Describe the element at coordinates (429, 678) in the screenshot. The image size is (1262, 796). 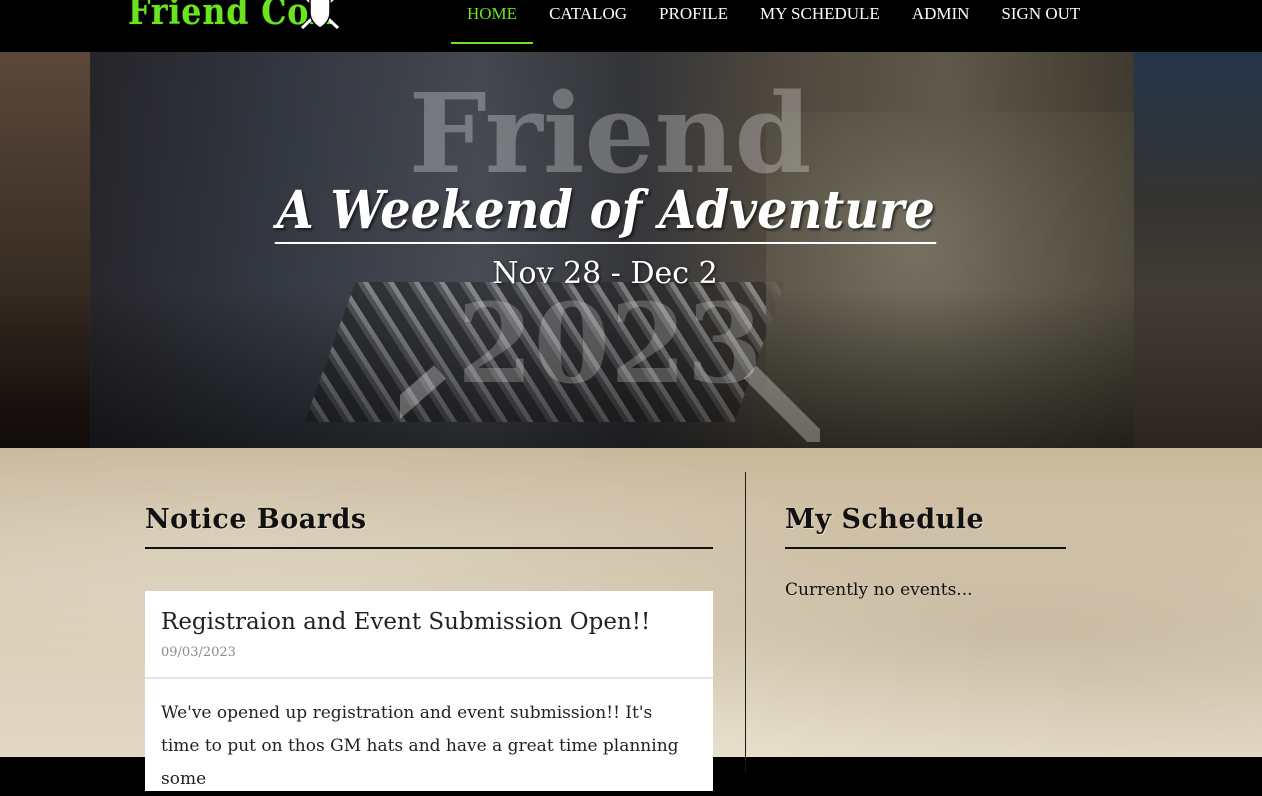
I see `notice-divider` at that location.